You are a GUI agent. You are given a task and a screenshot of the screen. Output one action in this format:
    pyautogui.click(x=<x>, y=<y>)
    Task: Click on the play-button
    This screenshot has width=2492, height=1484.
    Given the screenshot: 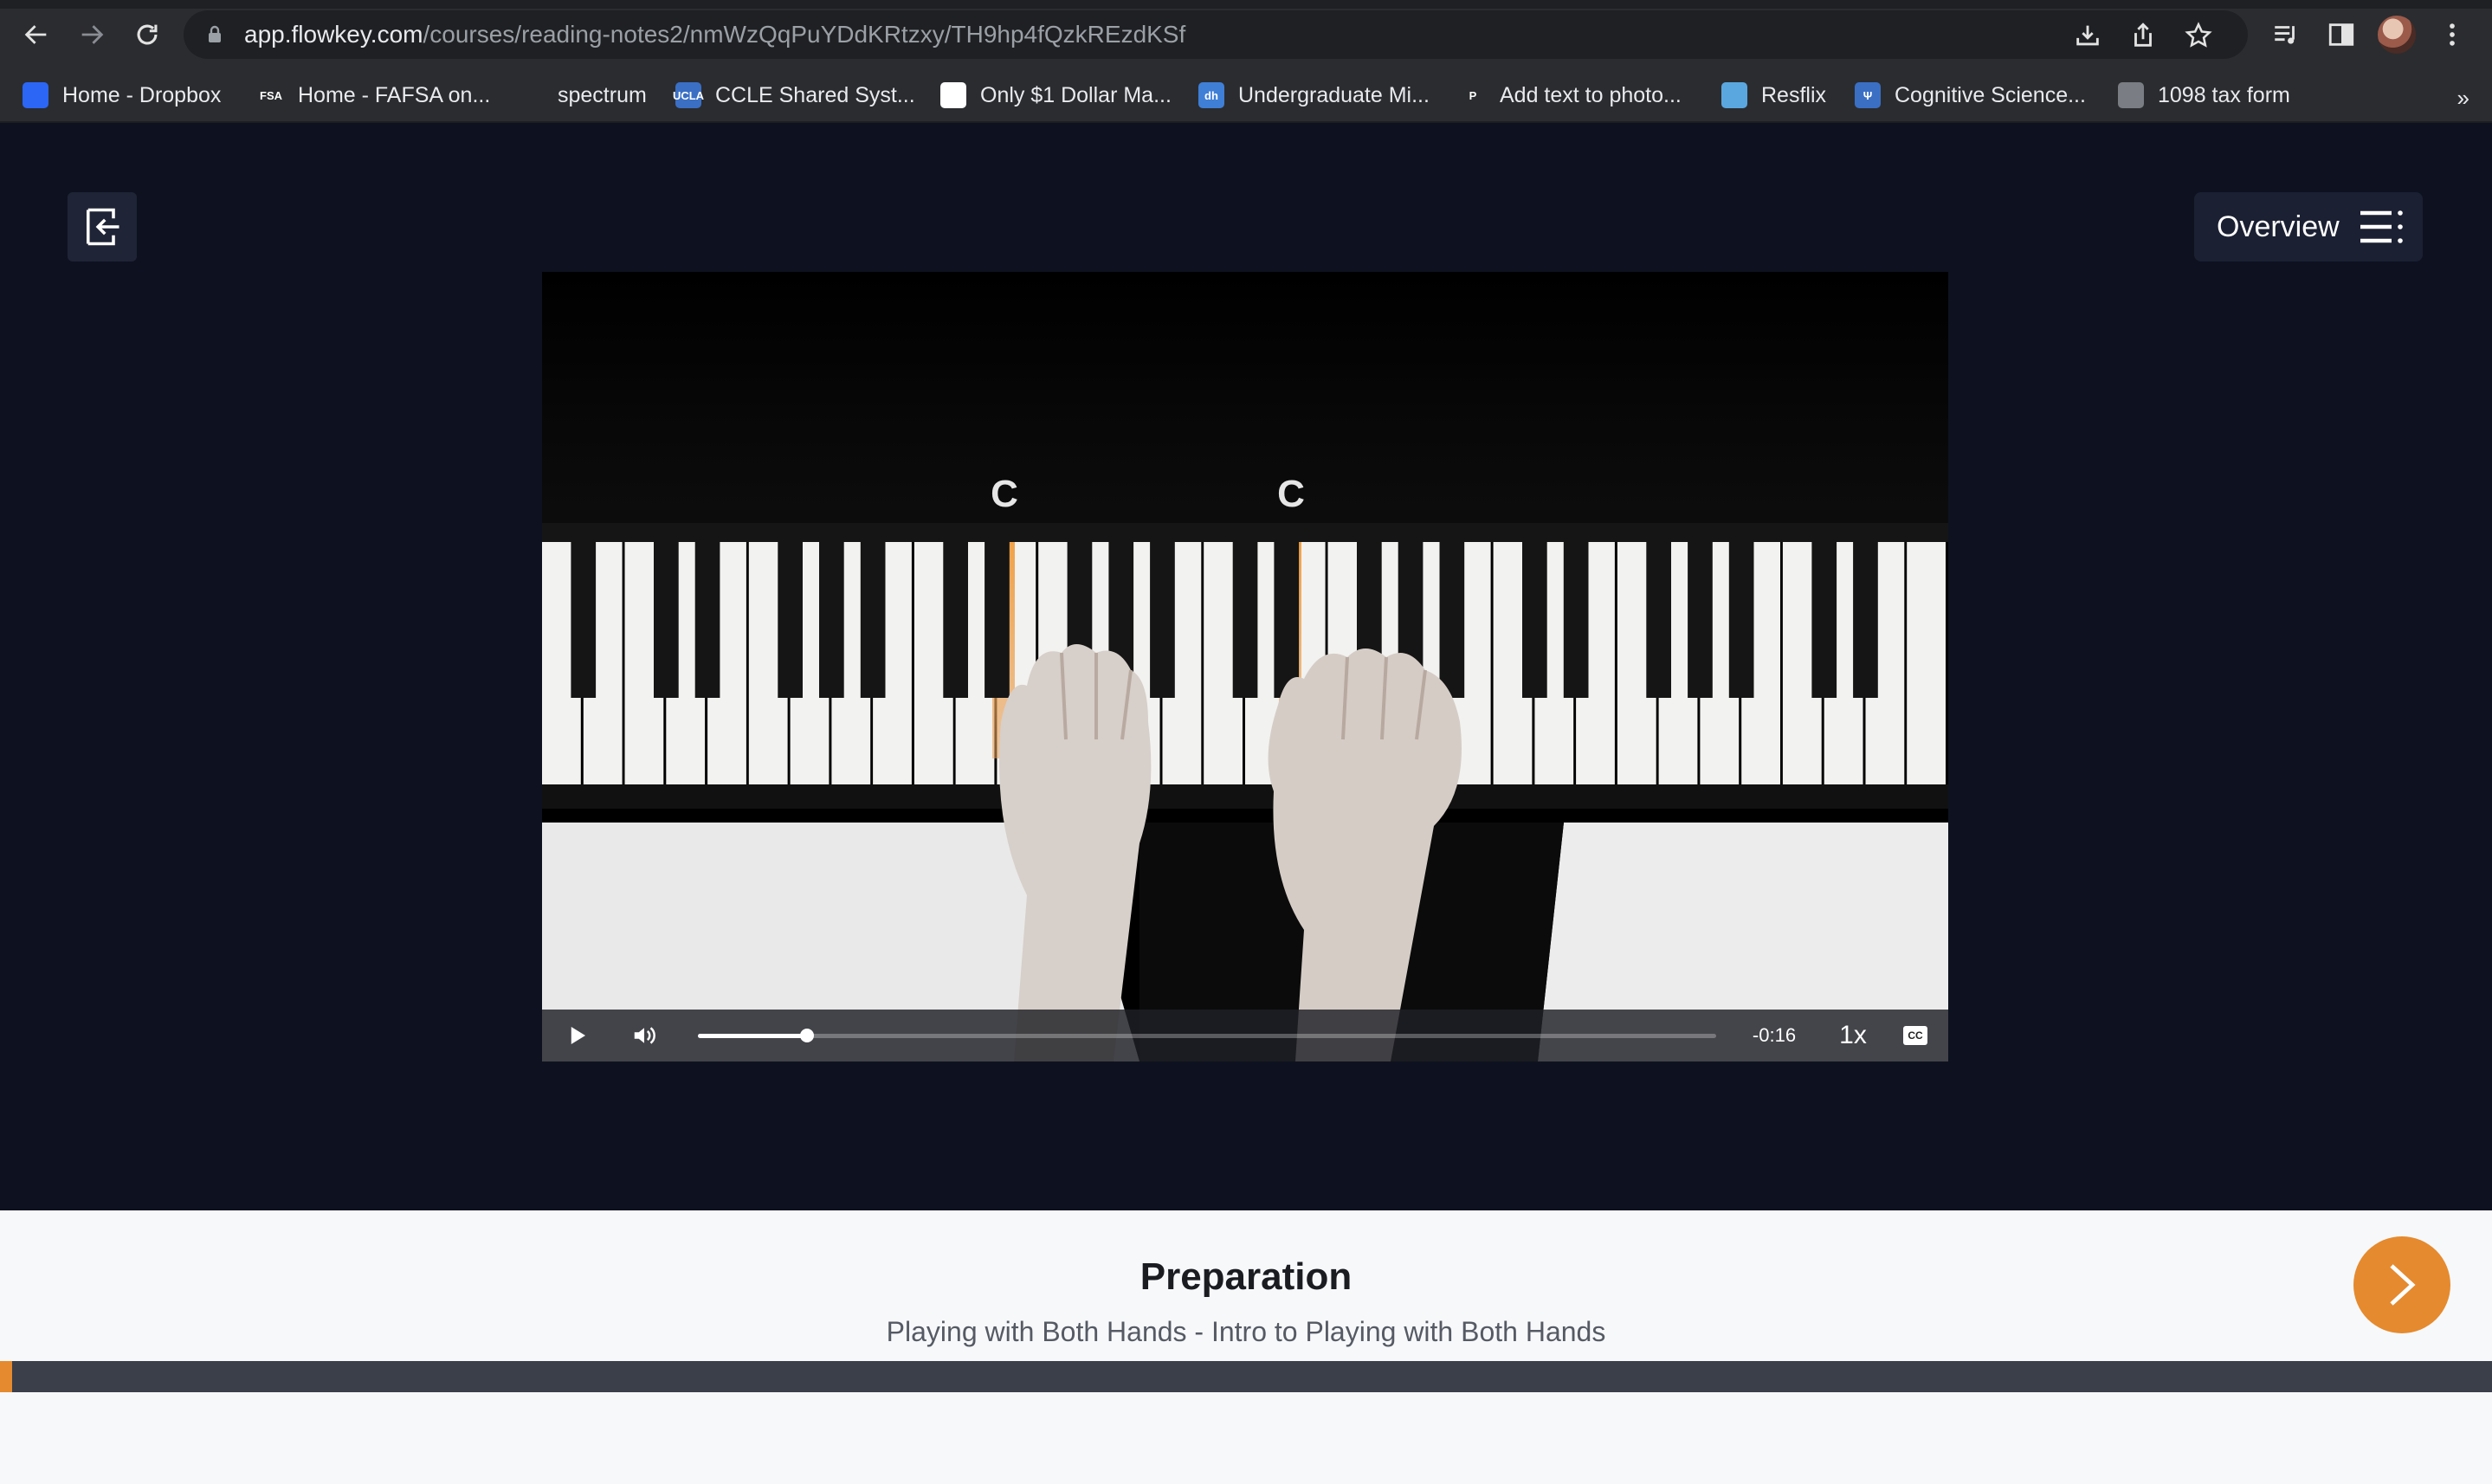 What is the action you would take?
    pyautogui.click(x=576, y=1035)
    